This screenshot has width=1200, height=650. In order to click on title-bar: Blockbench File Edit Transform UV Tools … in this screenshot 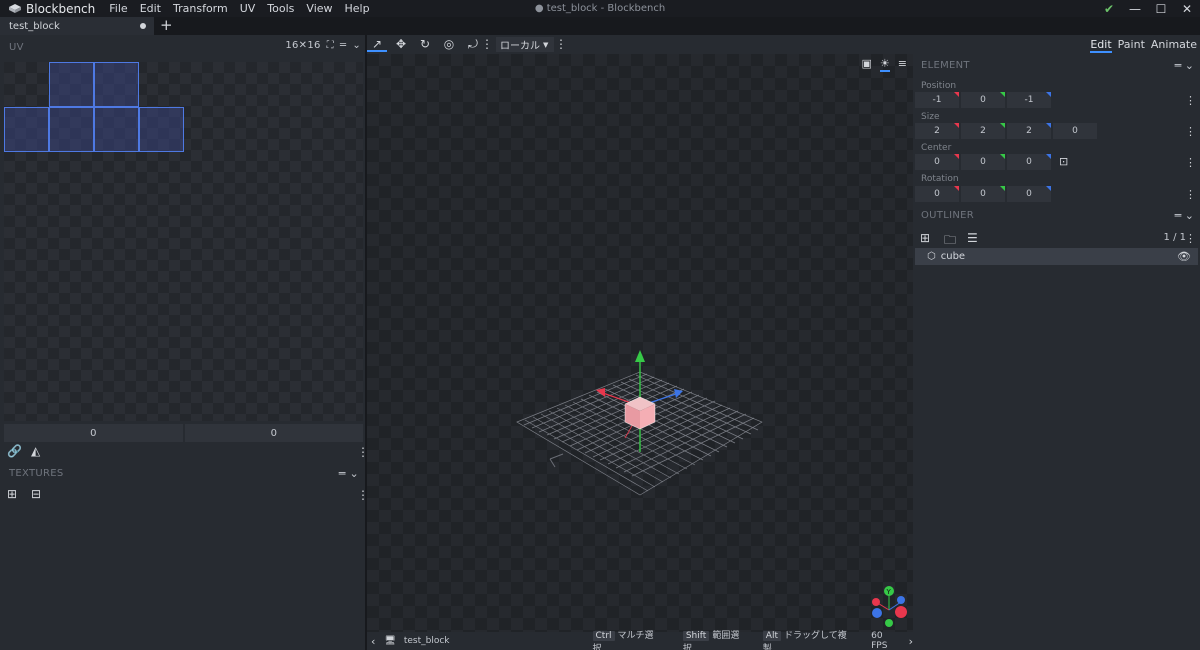, I will do `click(600, 8)`.